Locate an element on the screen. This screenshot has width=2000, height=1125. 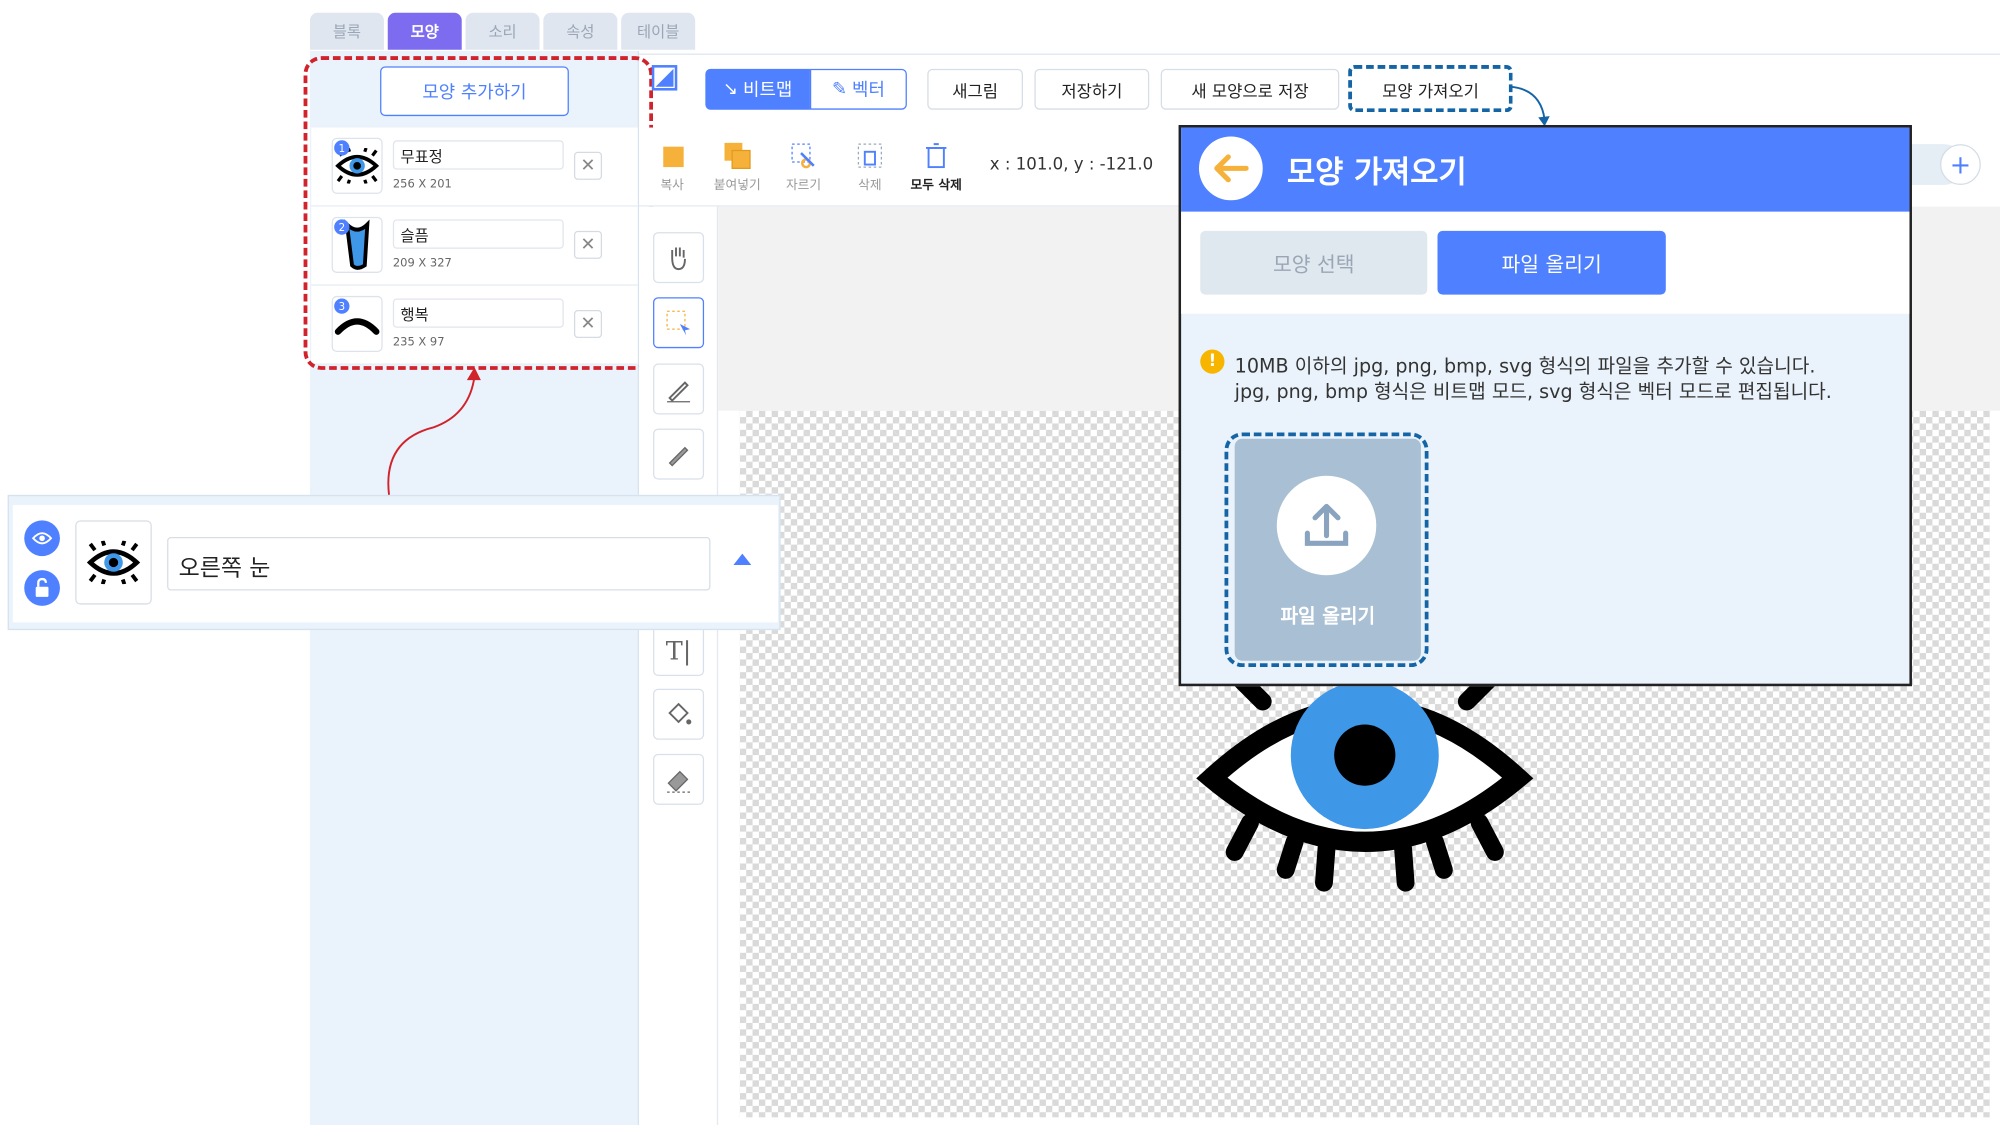
paint-bucket-icon is located at coordinates (680, 713).